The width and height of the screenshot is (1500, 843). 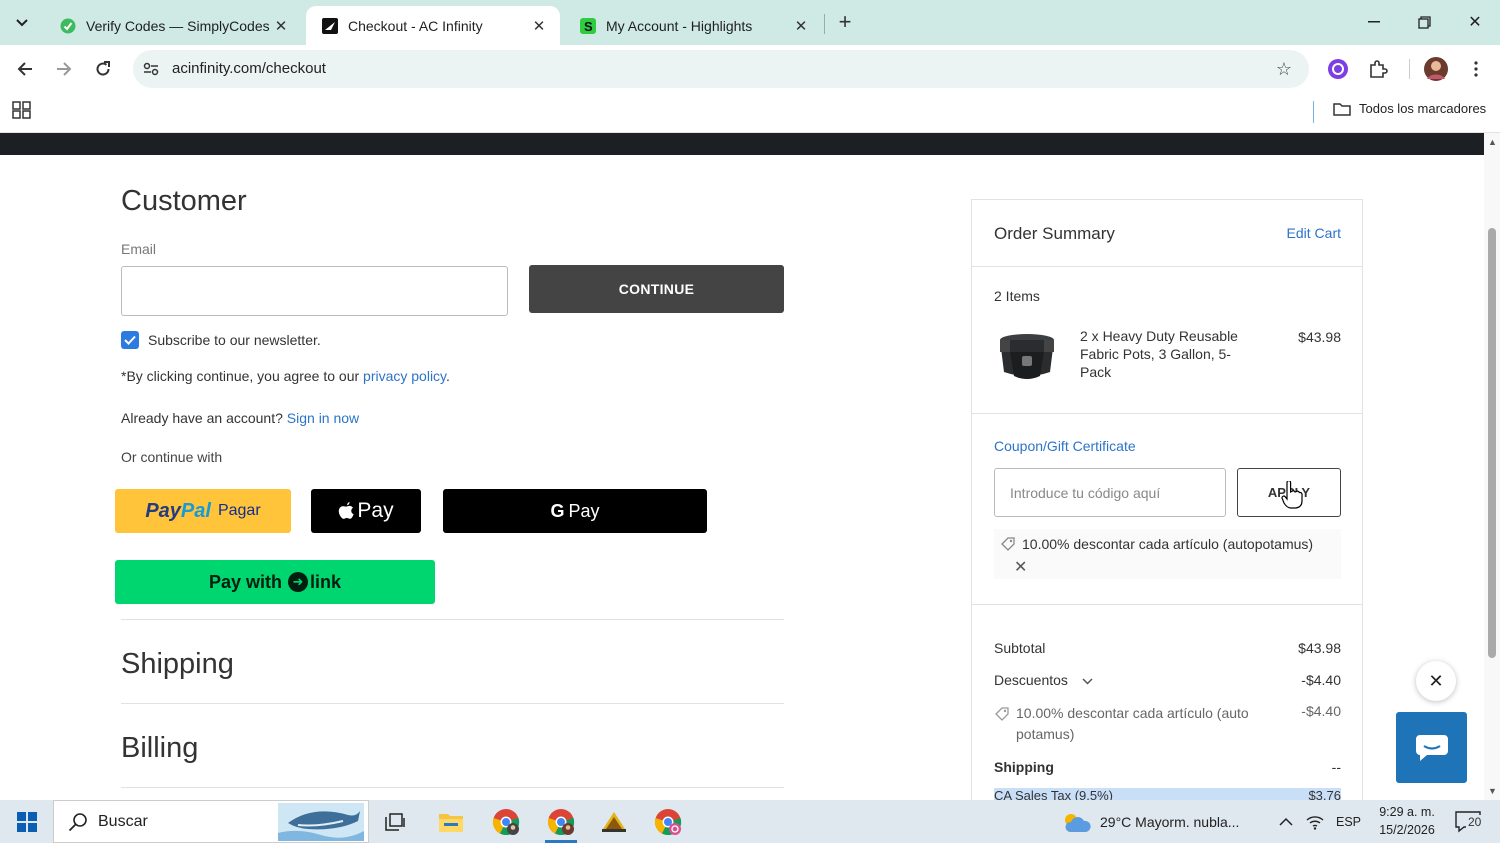 I want to click on chat-dismiss-button: ✕, so click(x=1436, y=681).